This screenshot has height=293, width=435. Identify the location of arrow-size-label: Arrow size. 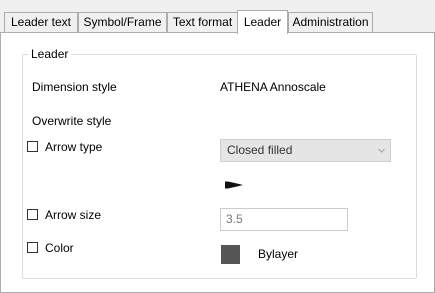
(73, 215).